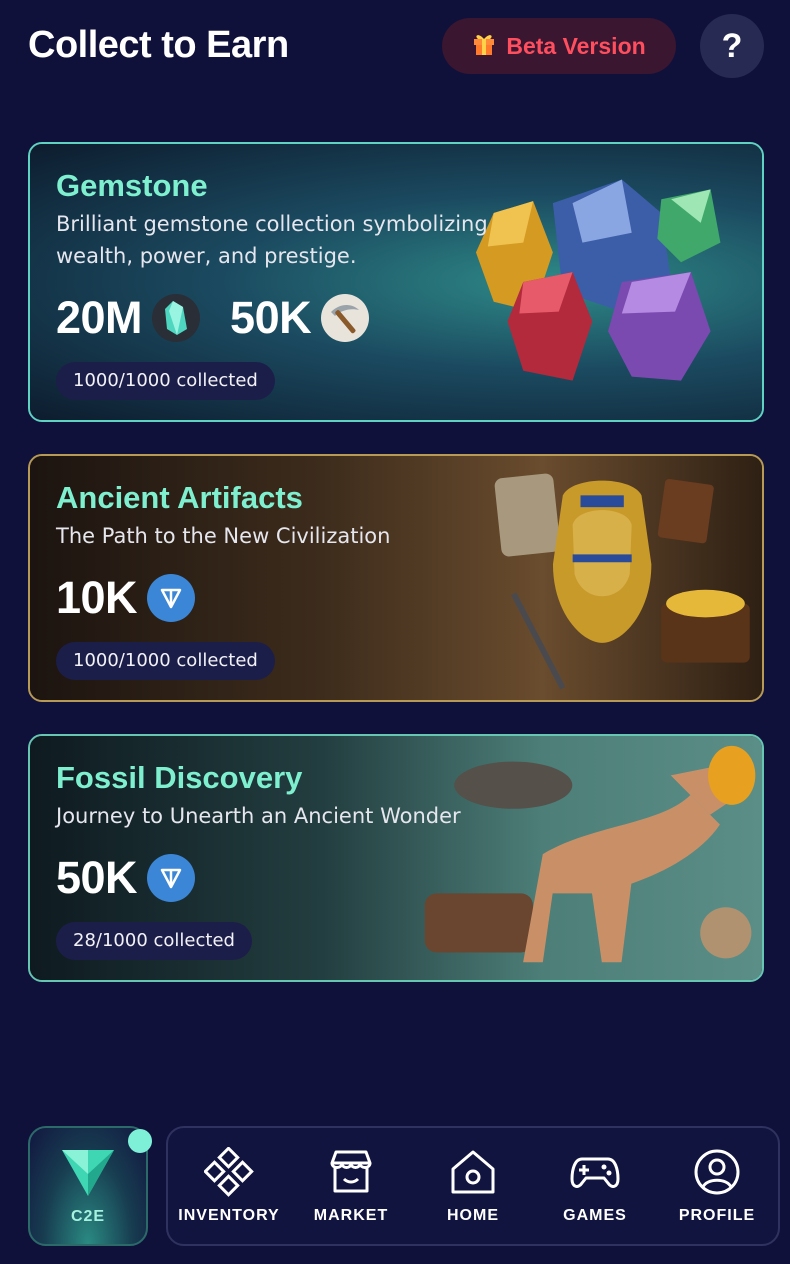 The image size is (790, 1264). I want to click on gamepad-icon, so click(595, 1172).